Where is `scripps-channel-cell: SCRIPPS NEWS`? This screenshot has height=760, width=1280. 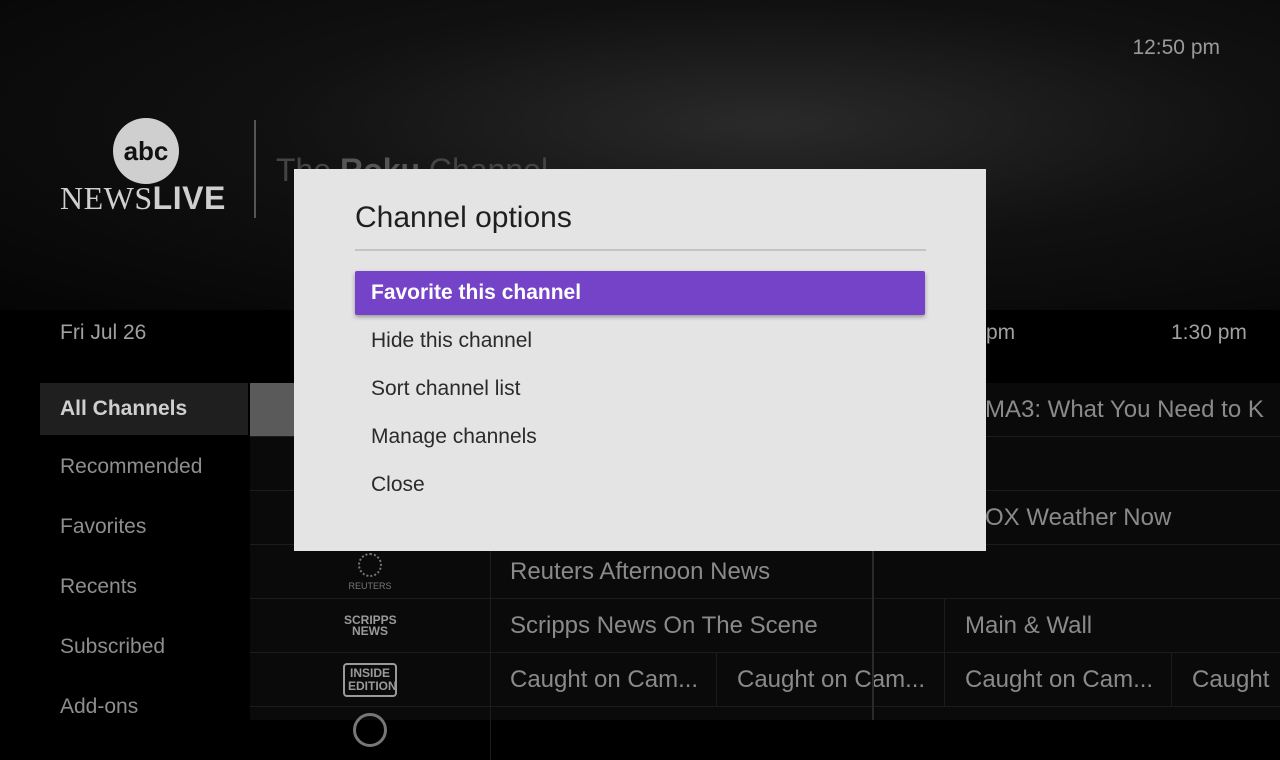
scripps-channel-cell: SCRIPPS NEWS is located at coordinates (370, 625).